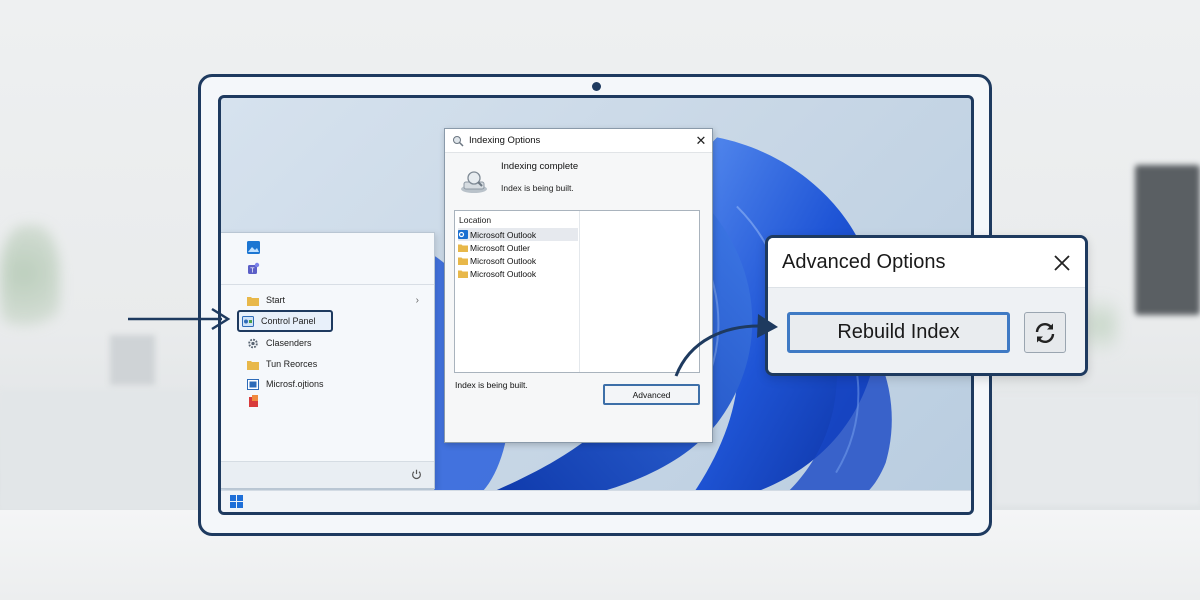 The width and height of the screenshot is (1200, 600). Describe the element at coordinates (463, 234) in the screenshot. I see `outlook-icon` at that location.